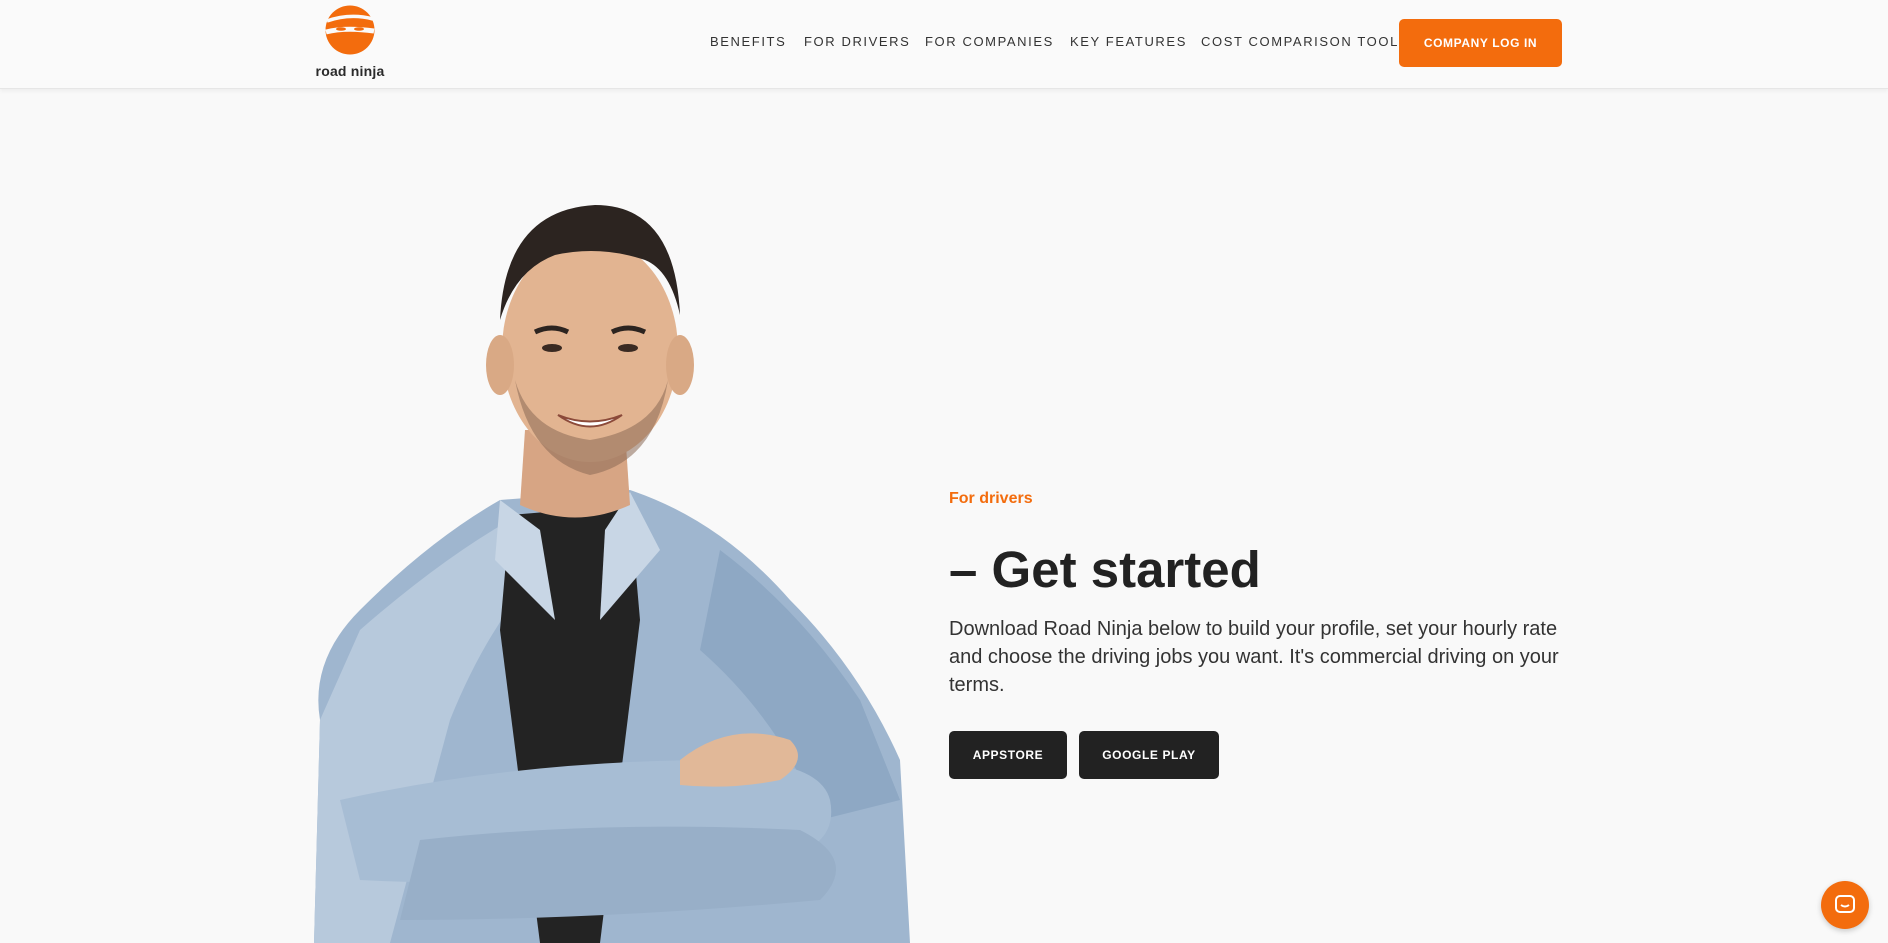 This screenshot has height=943, width=1888. Describe the element at coordinates (989, 41) in the screenshot. I see `nav-item-for-companies: FOR COMPANIES` at that location.